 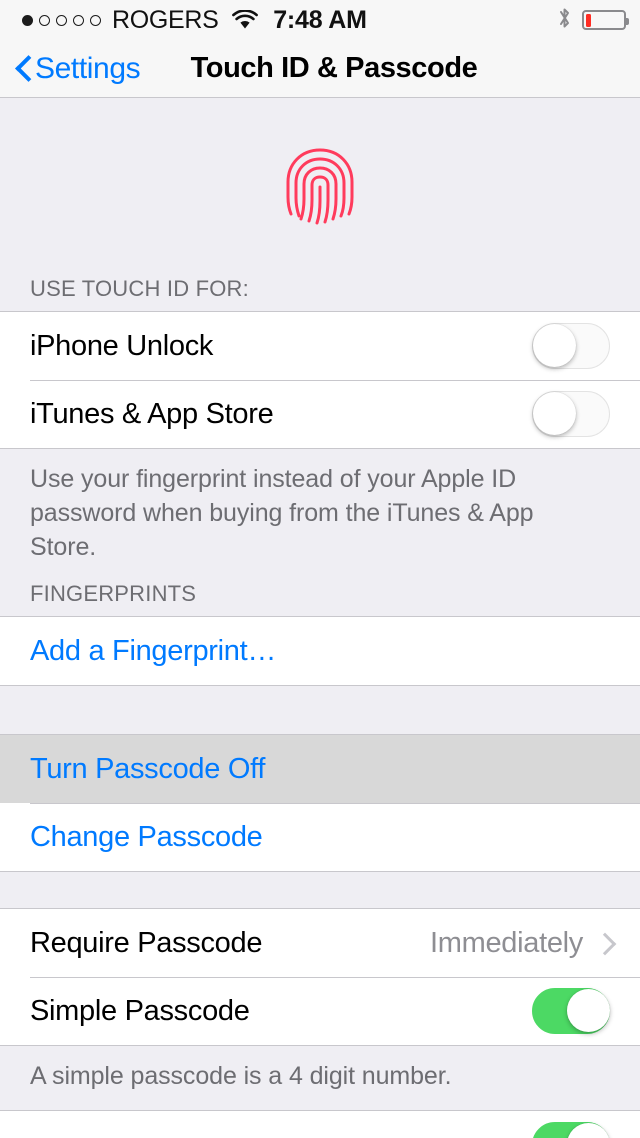 What do you see at coordinates (241, 1076) in the screenshot?
I see `footer-simple-passcode: A simple passcode is a 4 digit number.` at bounding box center [241, 1076].